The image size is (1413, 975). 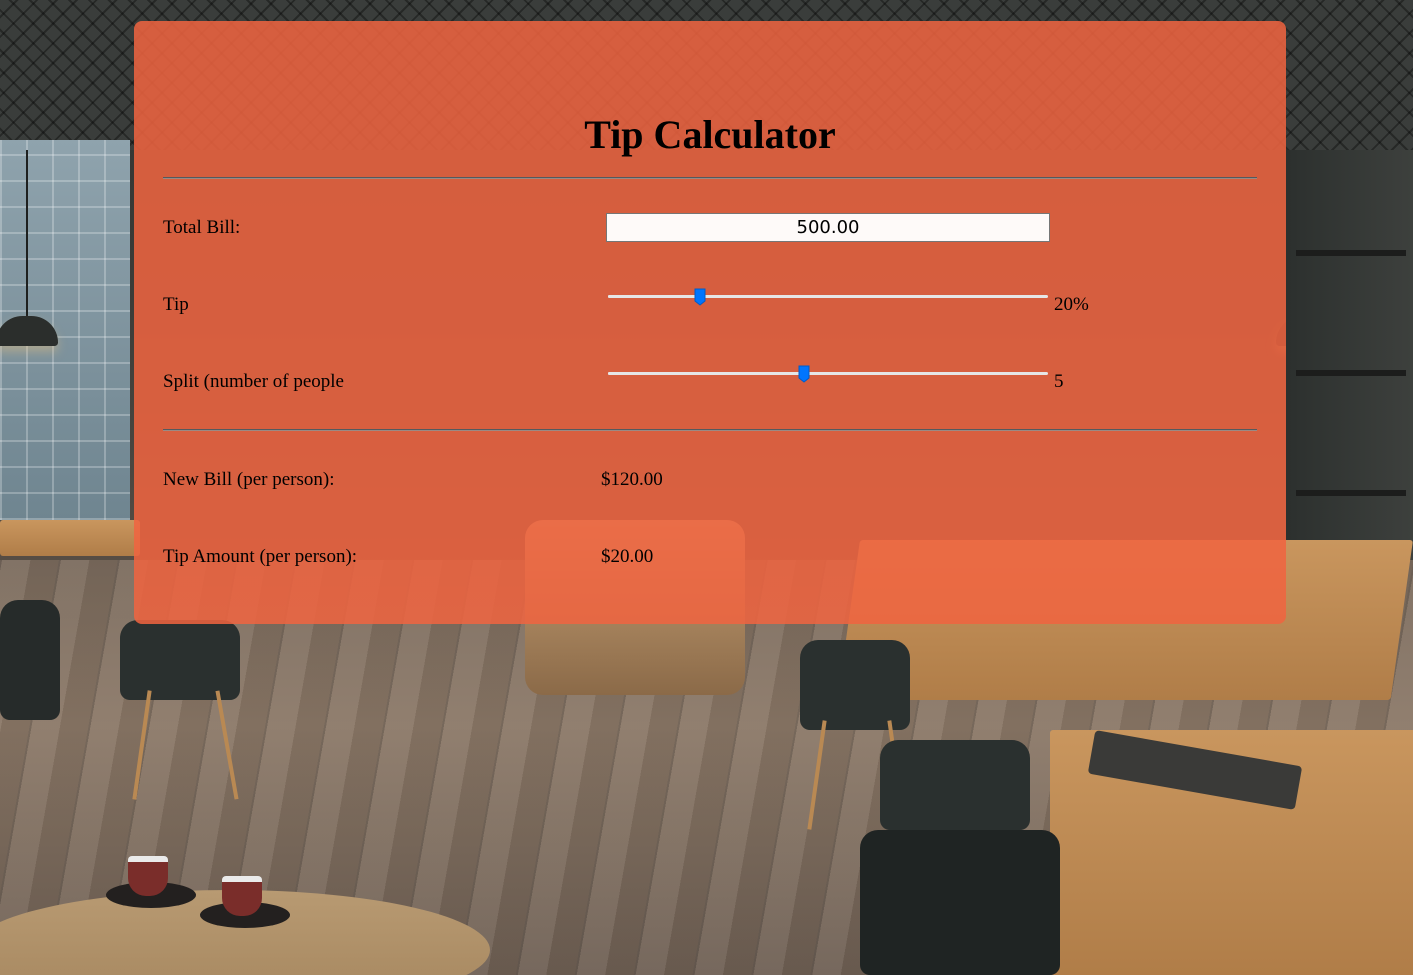 I want to click on tip-slider-fill, so click(x=654, y=296).